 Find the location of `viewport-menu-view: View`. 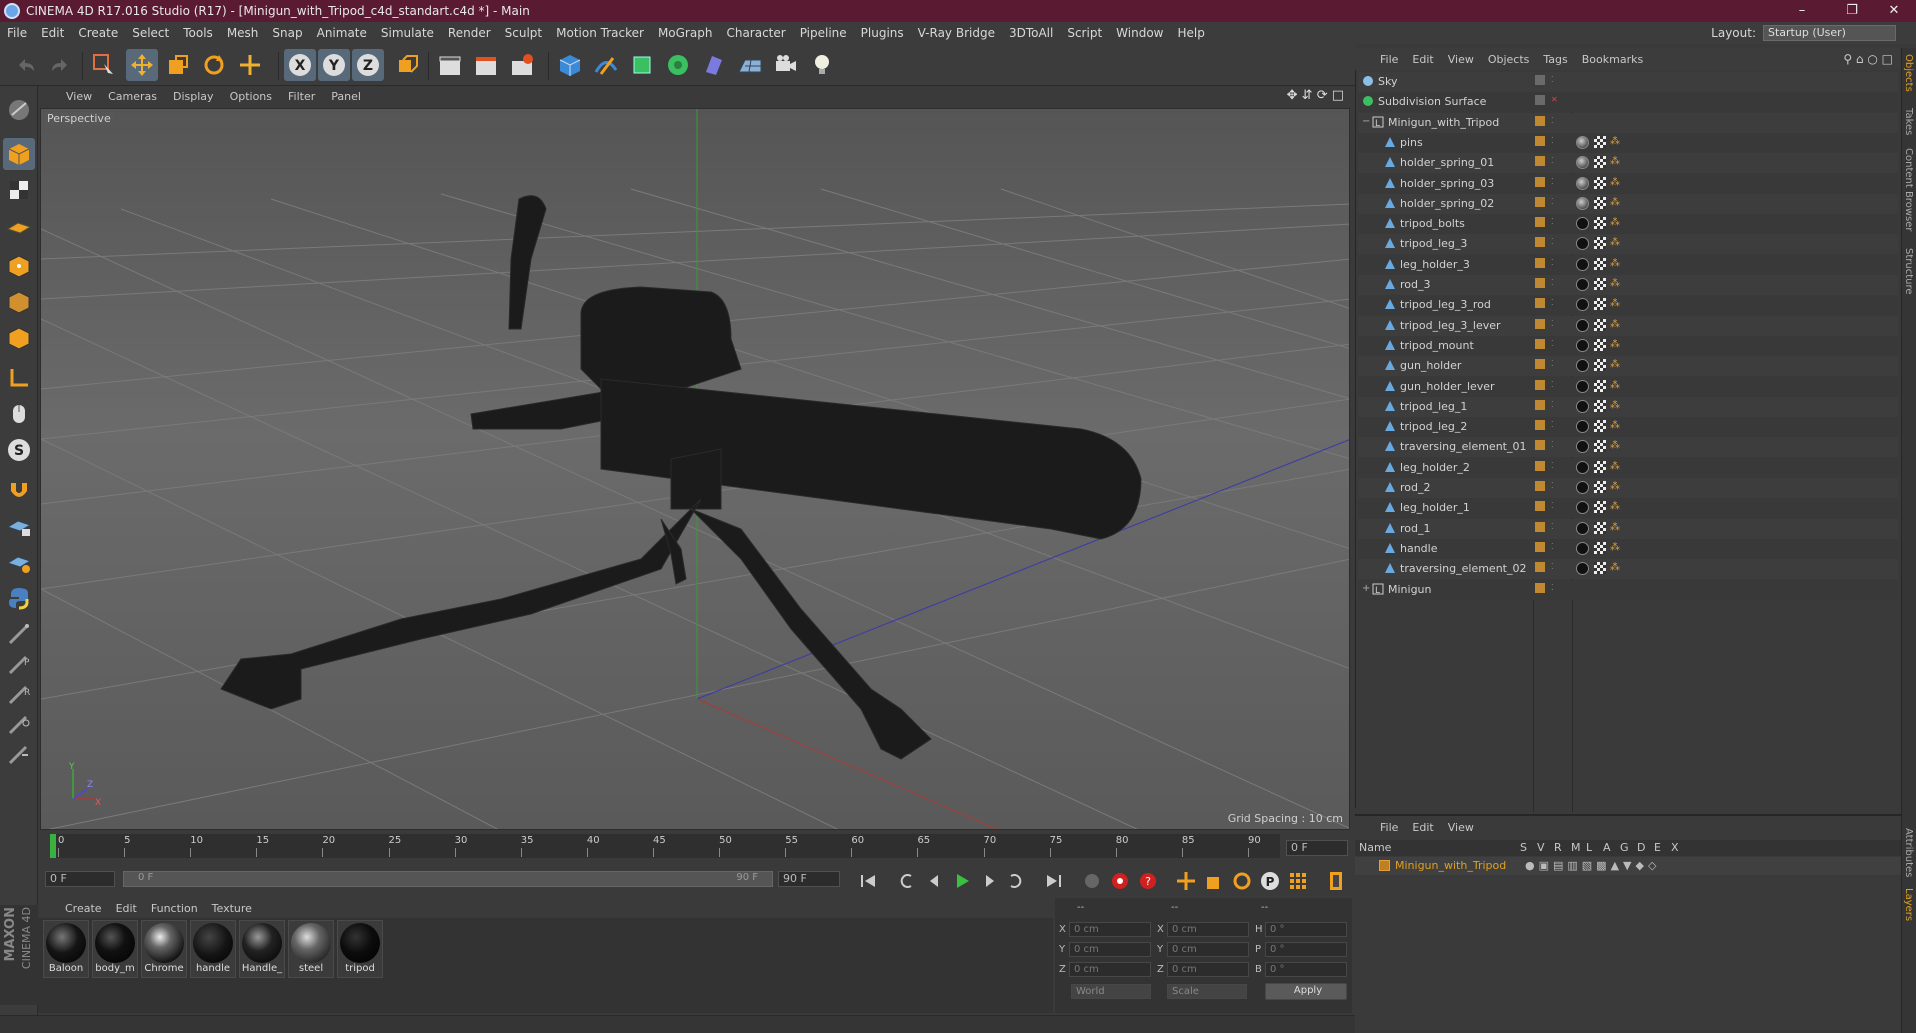

viewport-menu-view: View is located at coordinates (79, 96).